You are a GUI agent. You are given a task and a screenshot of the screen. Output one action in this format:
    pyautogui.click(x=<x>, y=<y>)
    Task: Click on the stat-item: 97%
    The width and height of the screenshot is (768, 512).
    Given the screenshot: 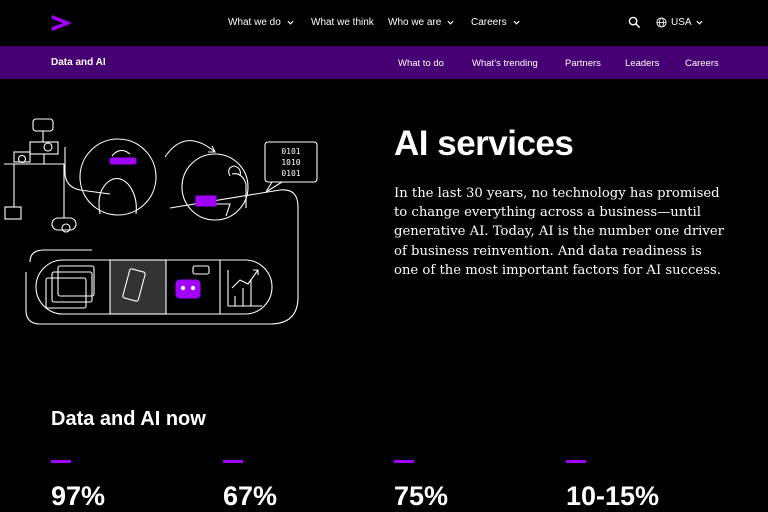 What is the action you would take?
    pyautogui.click(x=78, y=486)
    